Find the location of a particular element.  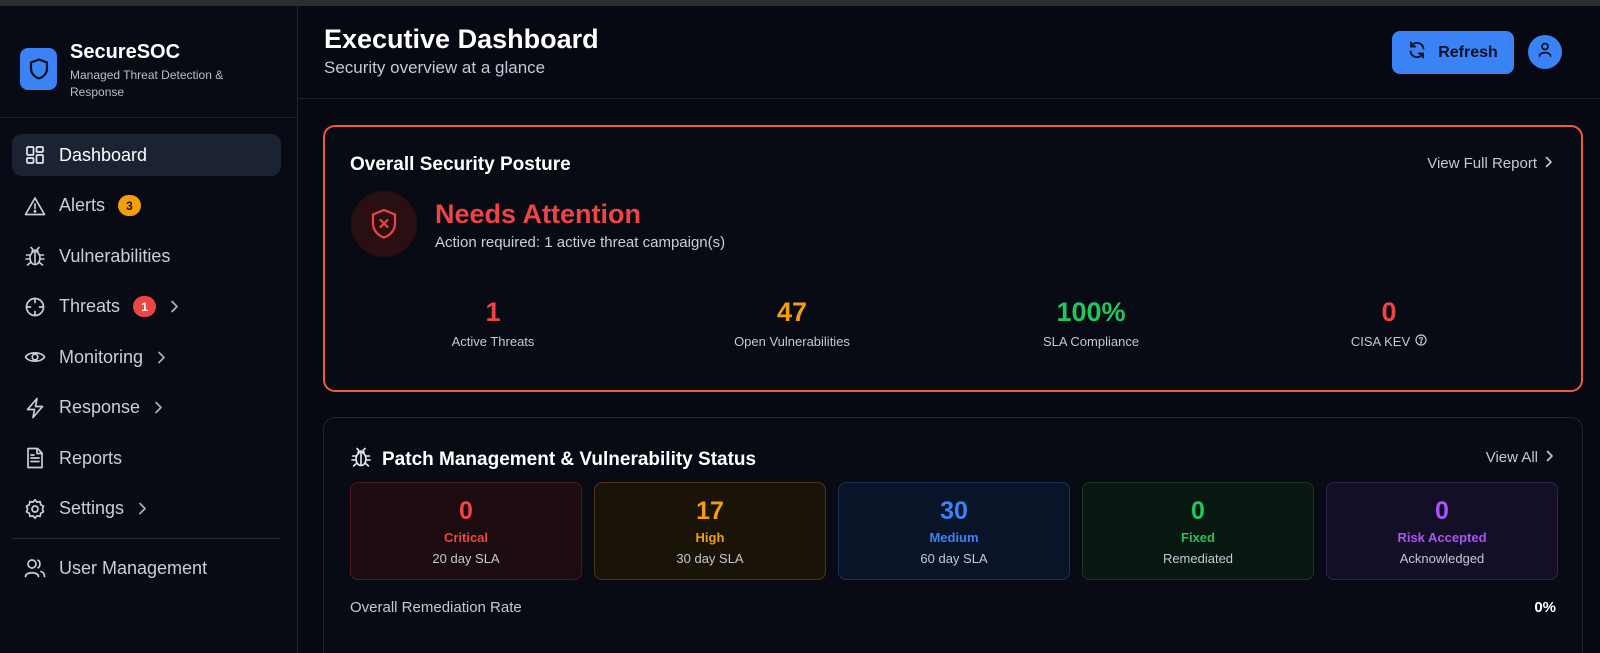

alerts-count-badge: 3 is located at coordinates (130, 205).